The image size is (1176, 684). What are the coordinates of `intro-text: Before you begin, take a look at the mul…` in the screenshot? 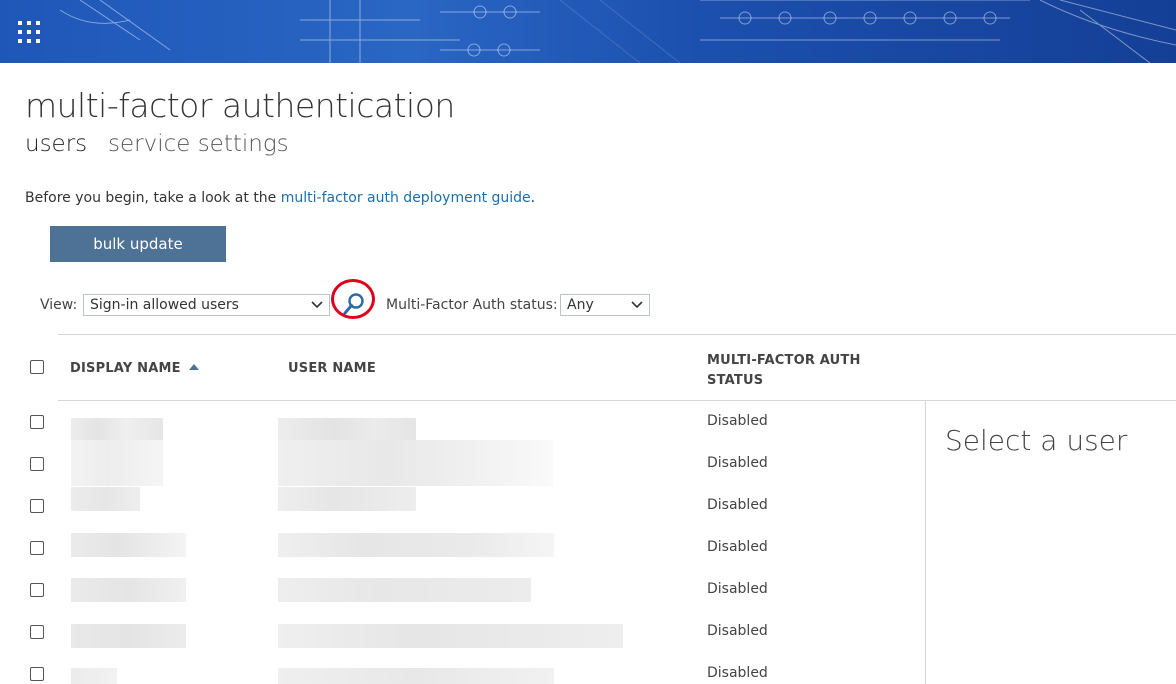 It's located at (280, 198).